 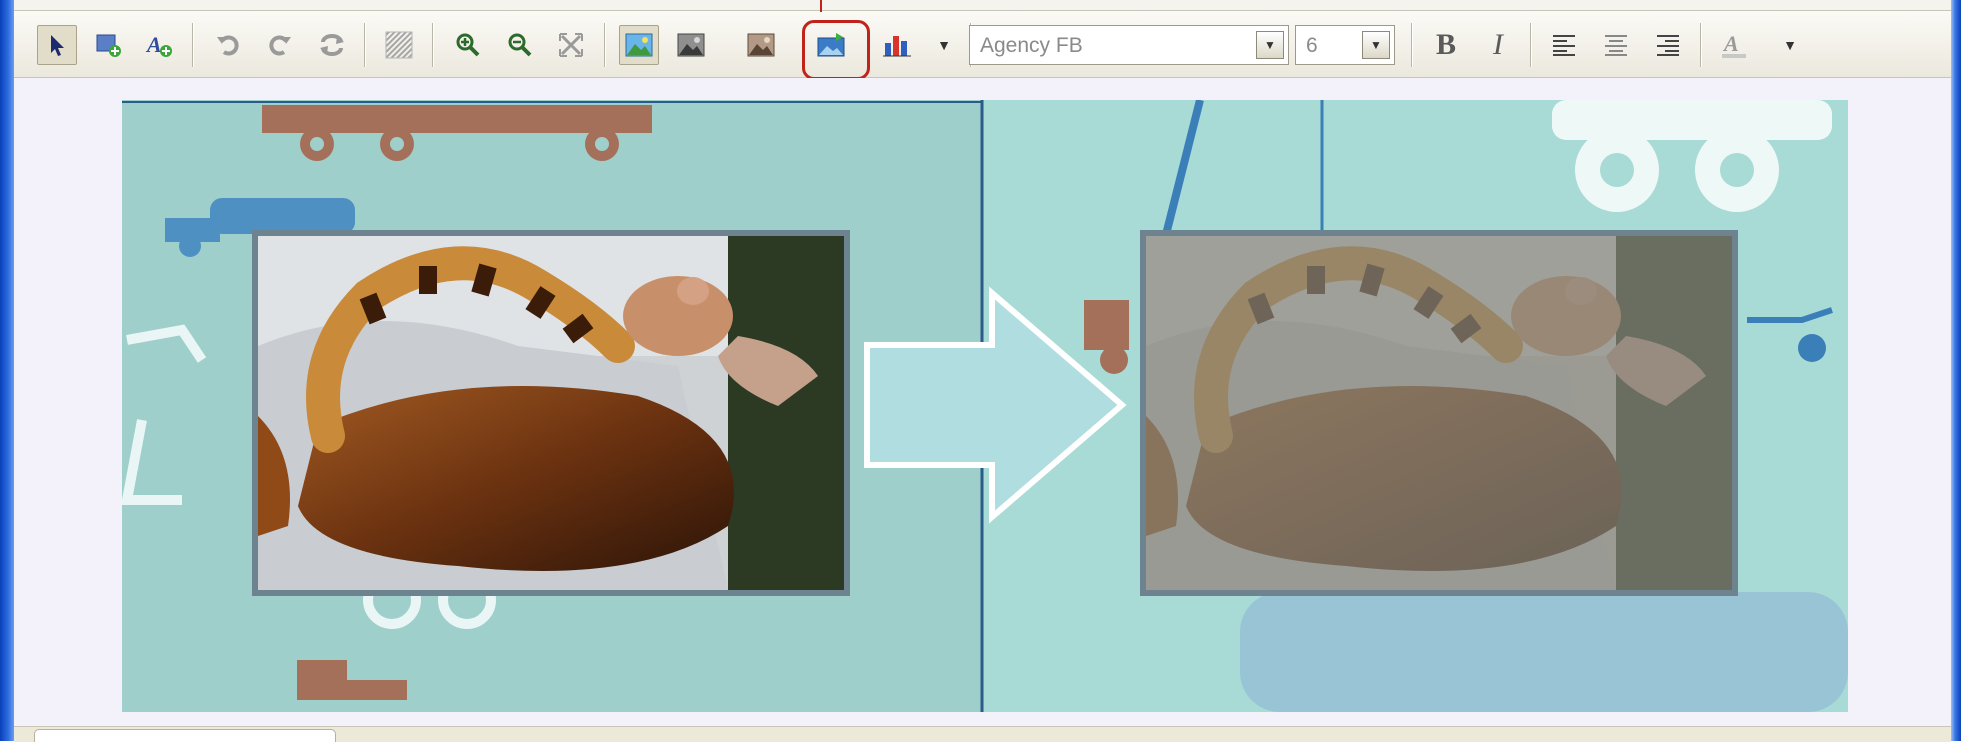 I want to click on select-pointer-button, so click(x=57, y=45).